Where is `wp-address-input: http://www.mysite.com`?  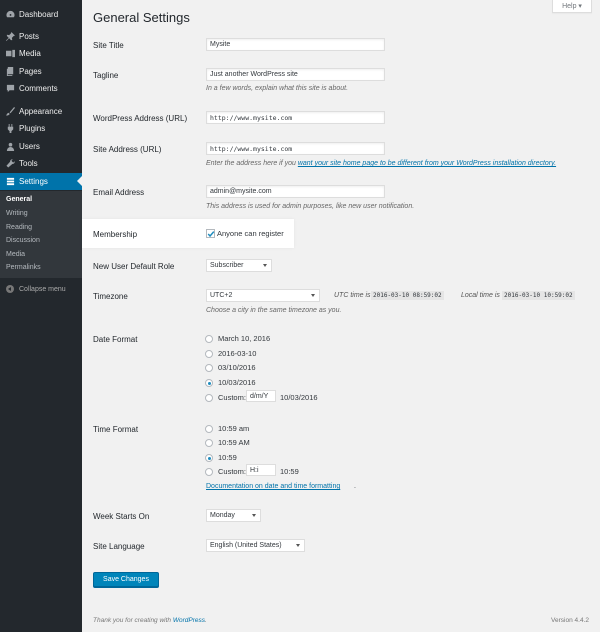 wp-address-input: http://www.mysite.com is located at coordinates (295, 117).